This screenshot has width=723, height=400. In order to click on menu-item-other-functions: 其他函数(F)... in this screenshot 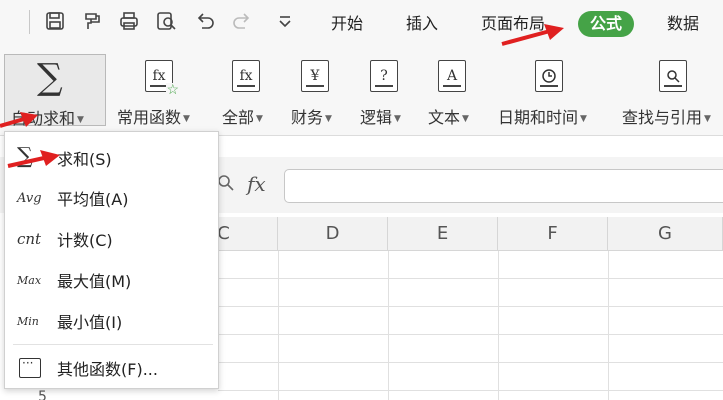, I will do `click(111, 368)`.